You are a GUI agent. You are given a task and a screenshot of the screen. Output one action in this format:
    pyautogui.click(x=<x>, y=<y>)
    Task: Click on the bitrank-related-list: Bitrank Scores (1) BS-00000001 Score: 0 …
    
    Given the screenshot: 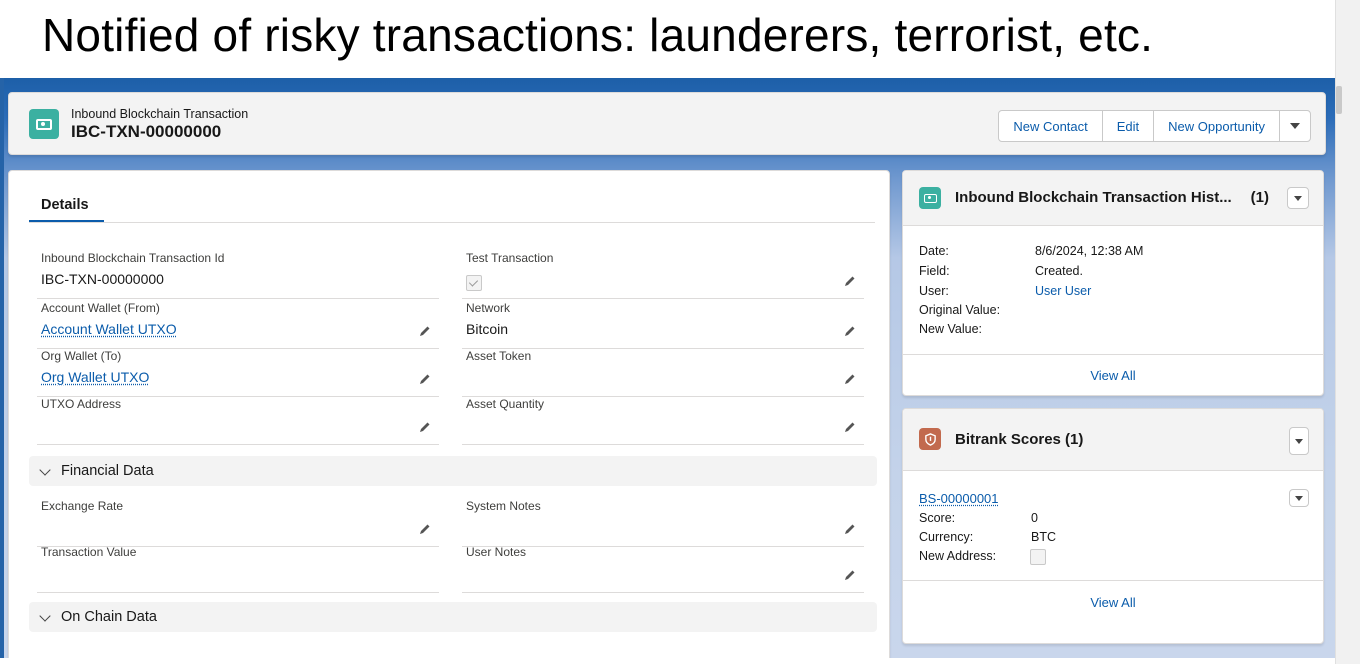 What is the action you would take?
    pyautogui.click(x=1113, y=526)
    